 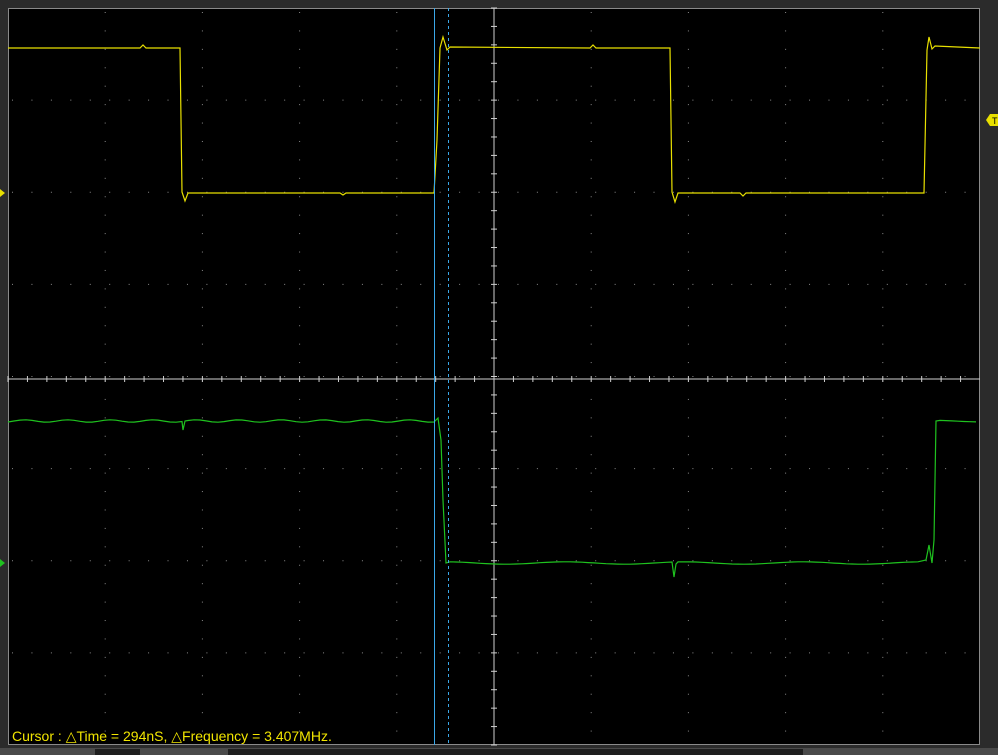 I want to click on ch1-ground-marker-icon, so click(x=2, y=193).